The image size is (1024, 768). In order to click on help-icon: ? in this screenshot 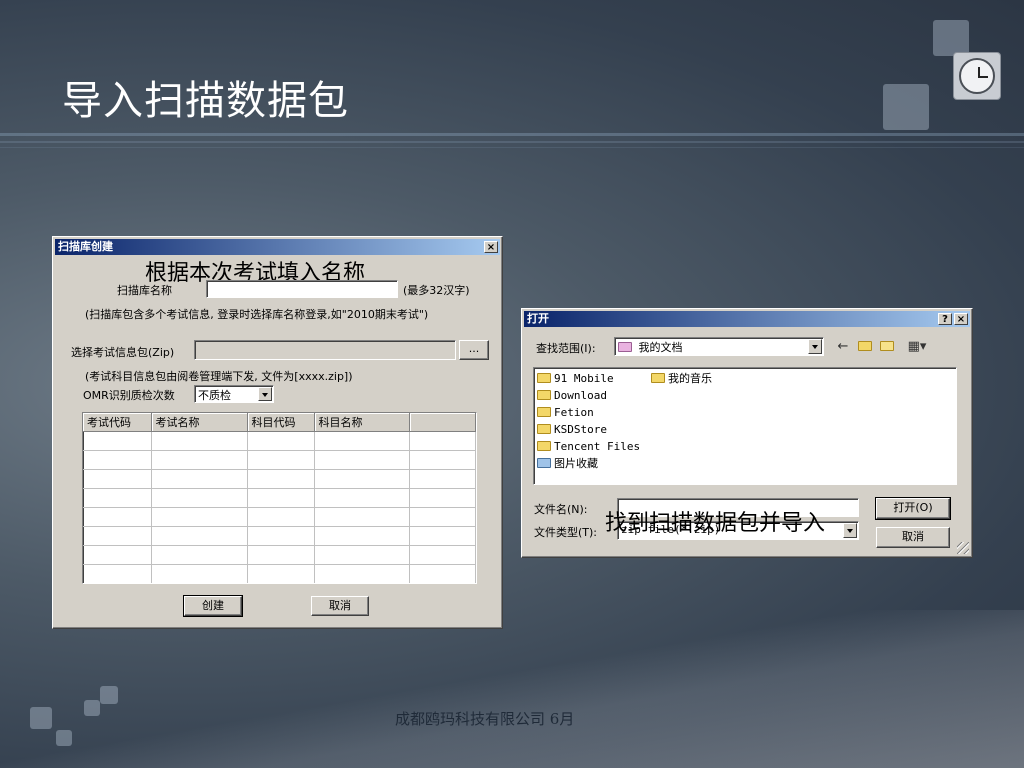, I will do `click(945, 319)`.